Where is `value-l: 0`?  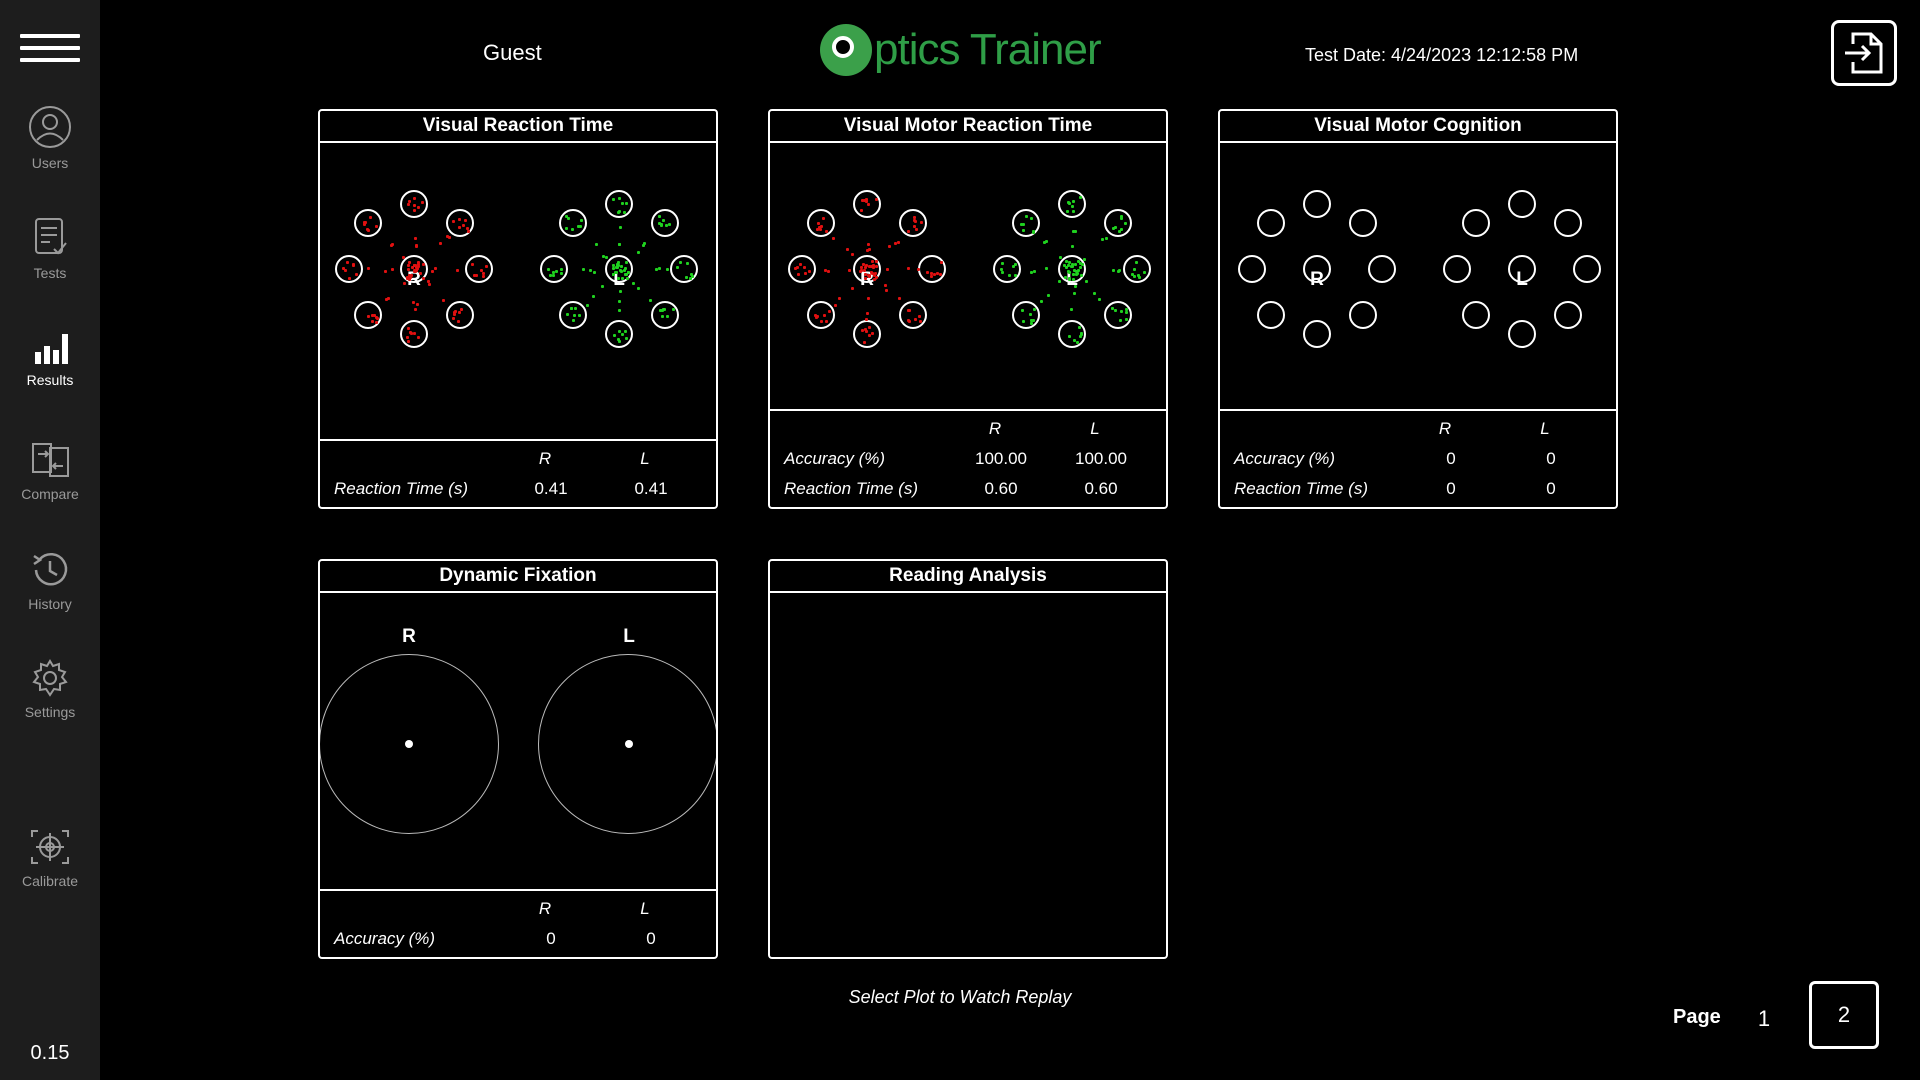 value-l: 0 is located at coordinates (651, 938).